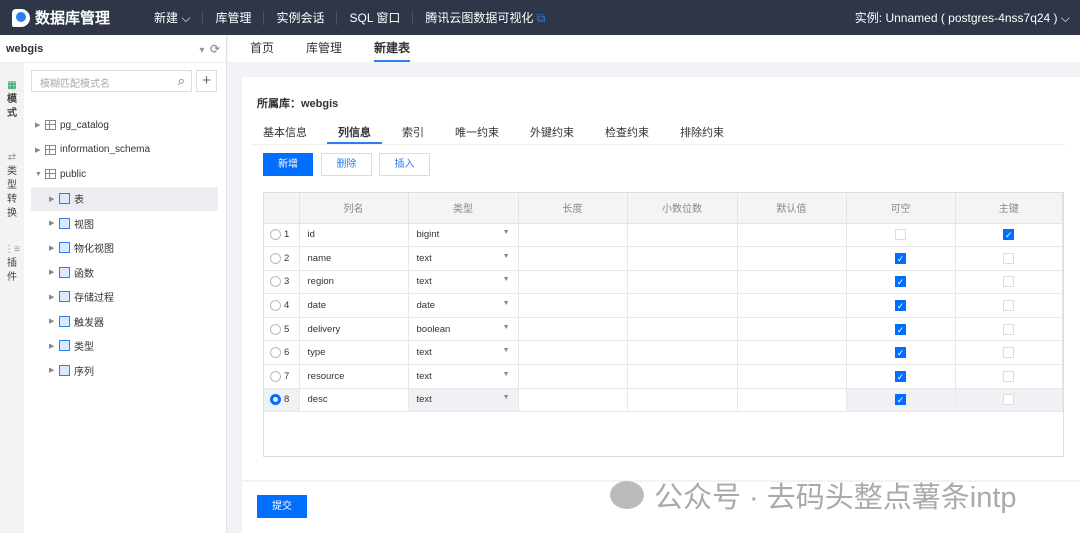 This screenshot has width=1080, height=533. What do you see at coordinates (1009, 235) in the screenshot?
I see `primary-key-checkbox: ✓` at bounding box center [1009, 235].